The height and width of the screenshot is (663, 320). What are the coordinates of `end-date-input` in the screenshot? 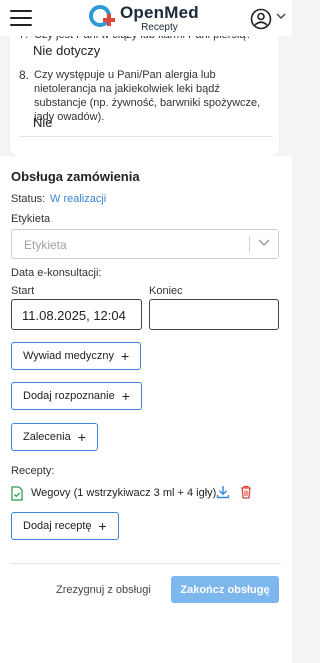 It's located at (214, 314).